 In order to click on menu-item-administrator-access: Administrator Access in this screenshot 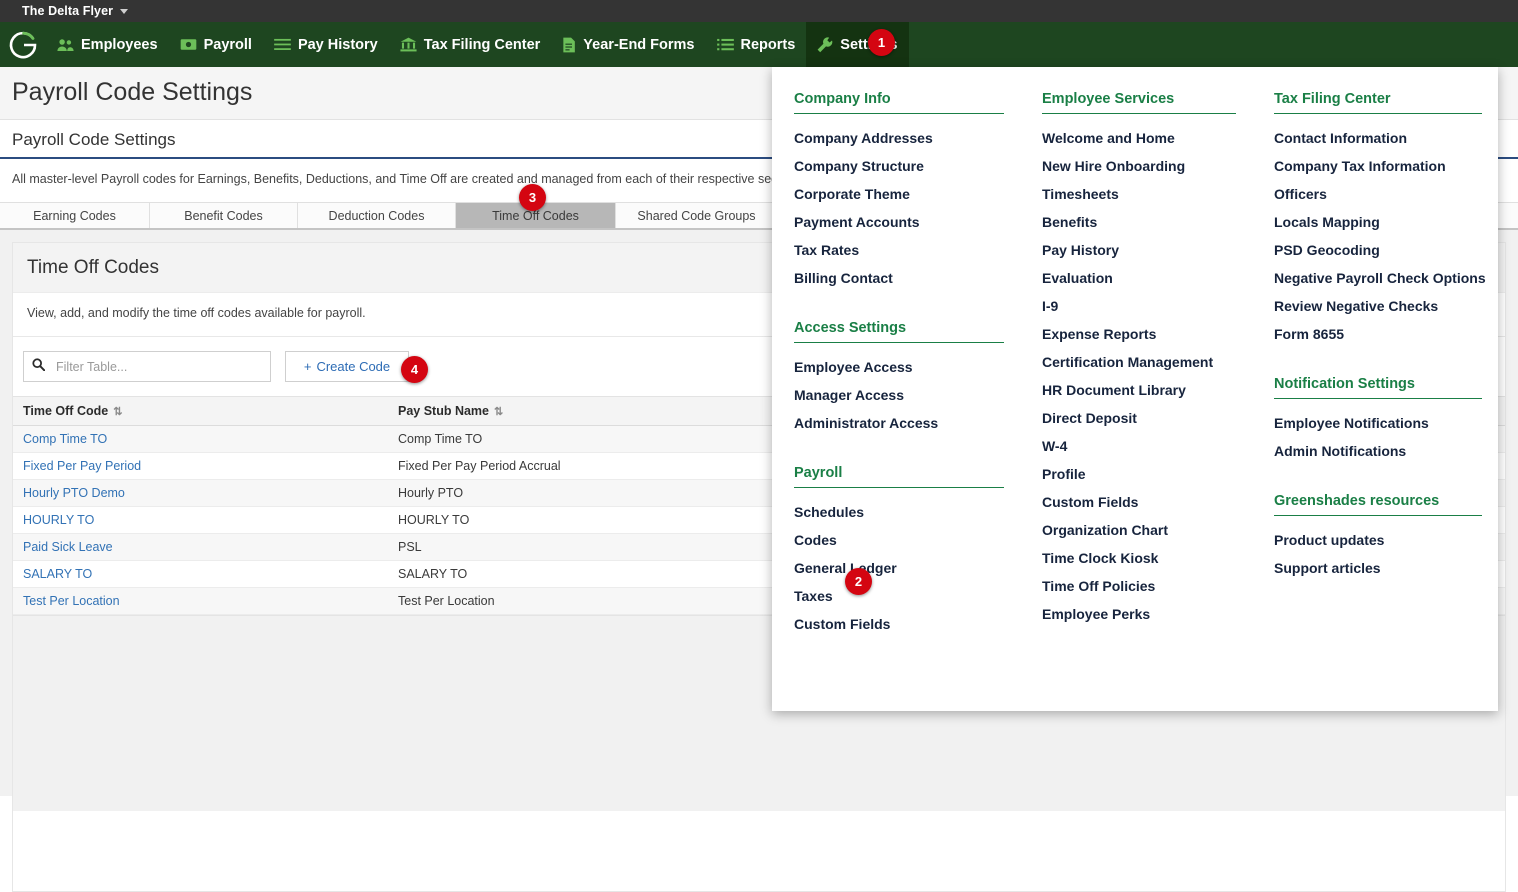, I will do `click(899, 423)`.